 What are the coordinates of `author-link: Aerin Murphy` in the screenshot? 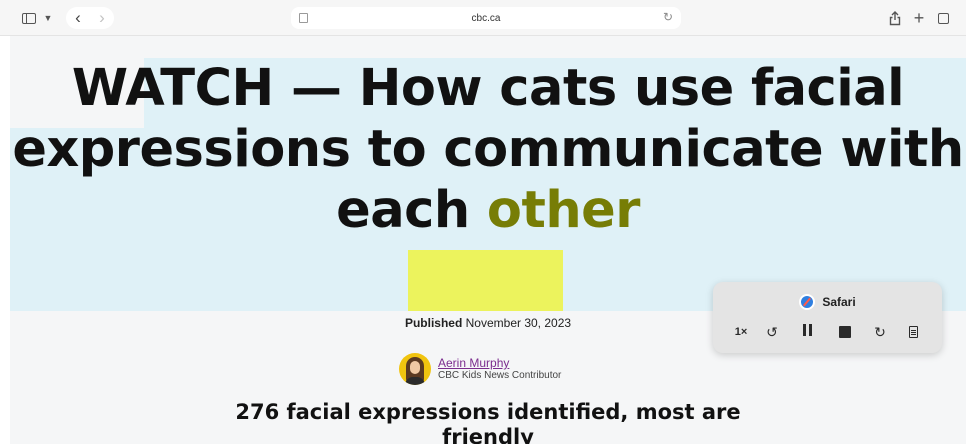 It's located at (499, 363).